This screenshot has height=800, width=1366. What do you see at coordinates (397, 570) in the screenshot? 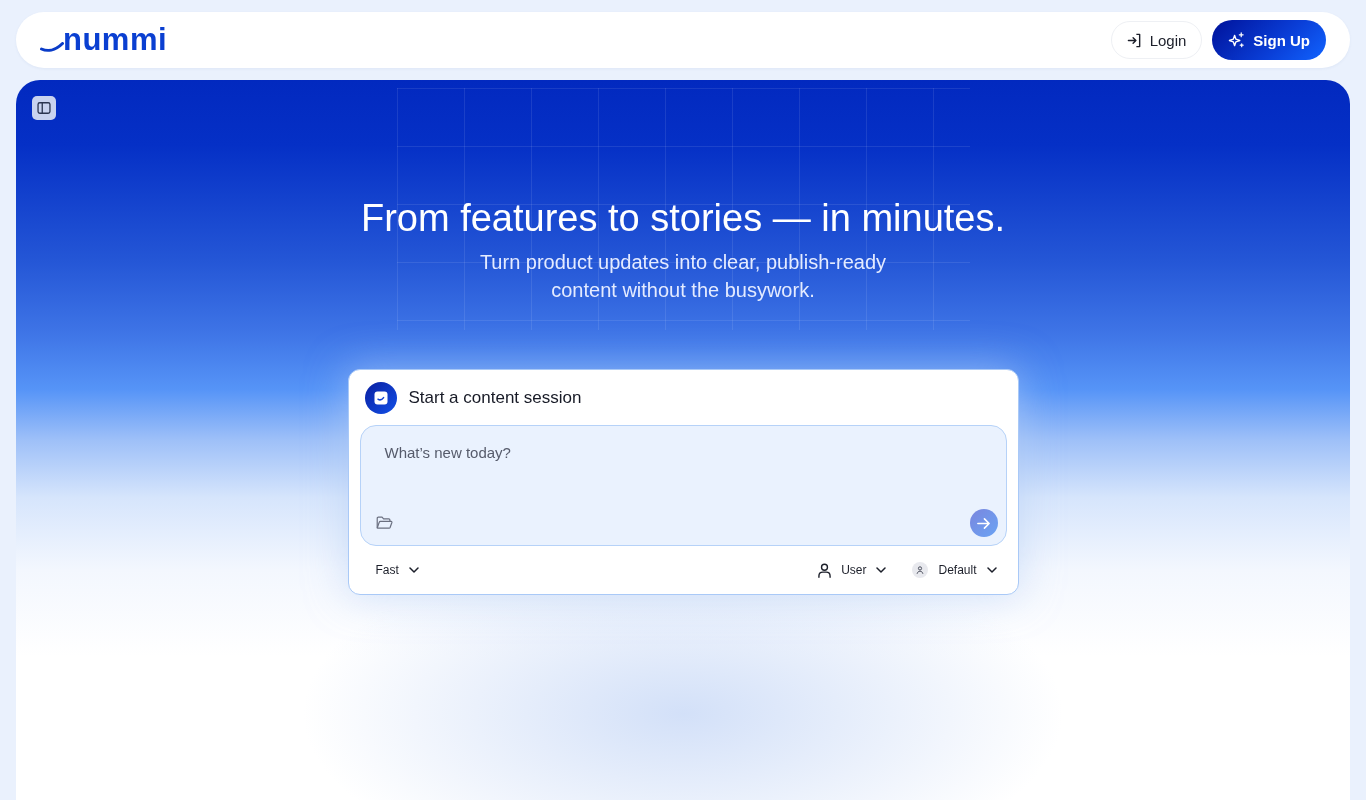
I see `speed-dropdown: Fast` at bounding box center [397, 570].